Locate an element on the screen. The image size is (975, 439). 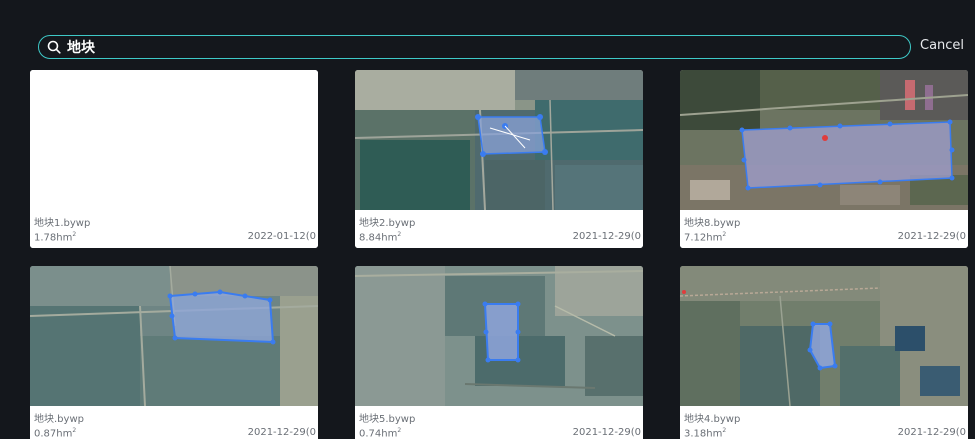
file-name: 地块2.bywp is located at coordinates (387, 223).